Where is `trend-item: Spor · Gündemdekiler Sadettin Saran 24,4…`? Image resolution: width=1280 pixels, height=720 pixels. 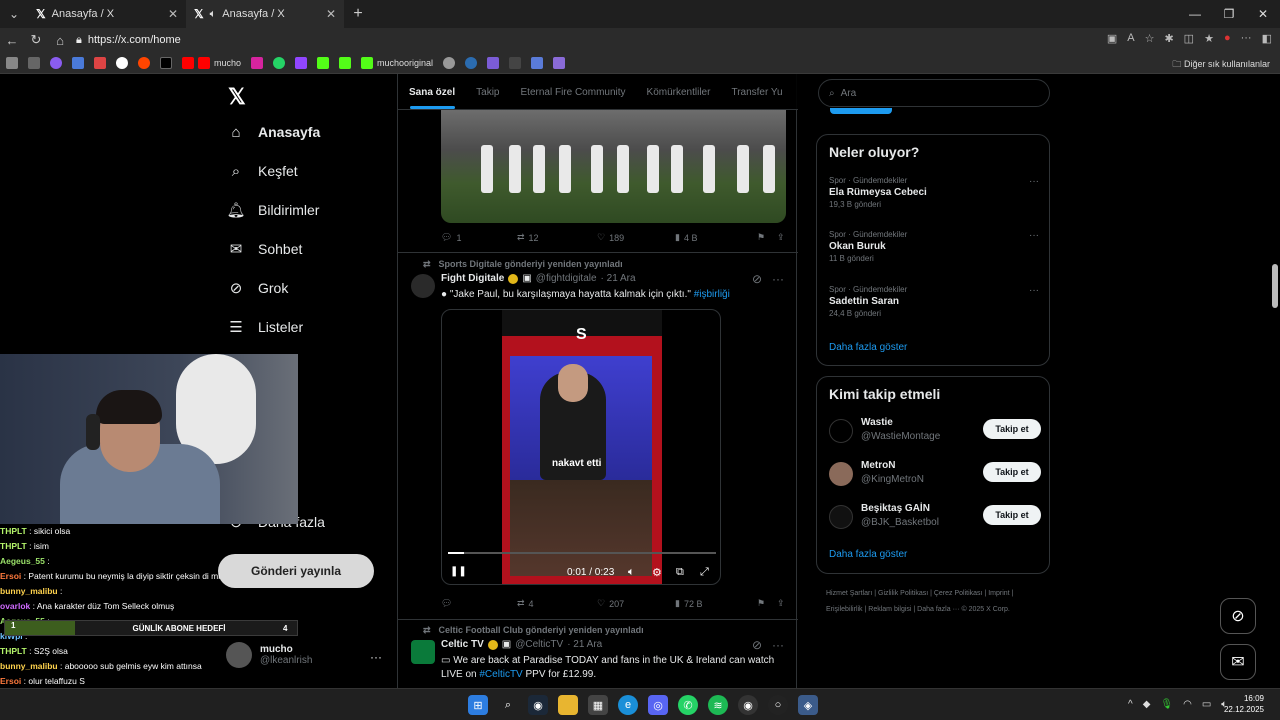 trend-item: Spor · Gündemdekiler Sadettin Saran 24,4… is located at coordinates (934, 301).